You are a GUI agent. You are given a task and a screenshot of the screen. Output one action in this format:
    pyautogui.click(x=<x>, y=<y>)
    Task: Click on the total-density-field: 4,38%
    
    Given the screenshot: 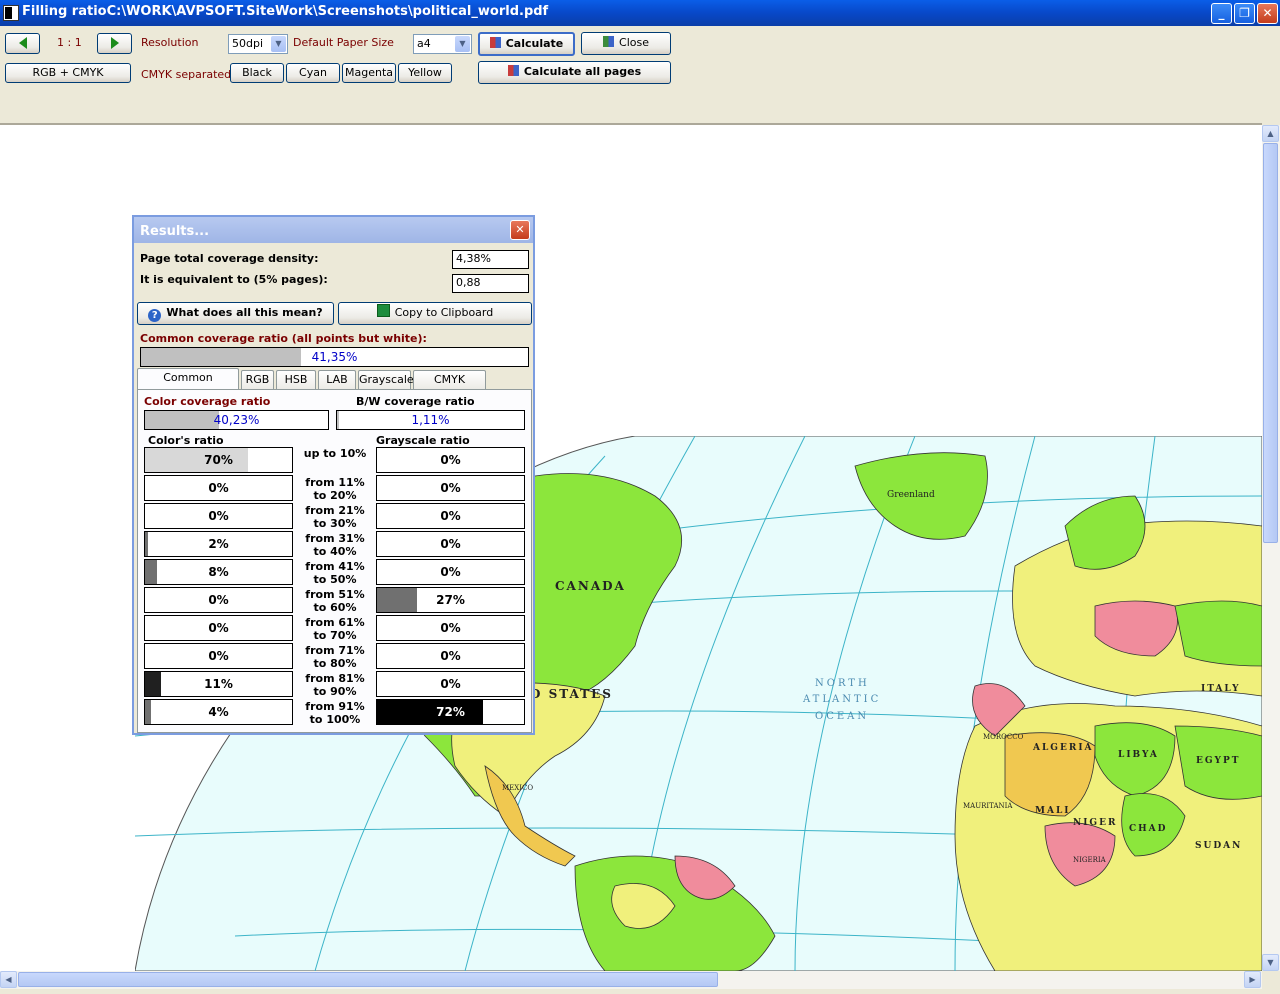 What is the action you would take?
    pyautogui.click(x=490, y=259)
    